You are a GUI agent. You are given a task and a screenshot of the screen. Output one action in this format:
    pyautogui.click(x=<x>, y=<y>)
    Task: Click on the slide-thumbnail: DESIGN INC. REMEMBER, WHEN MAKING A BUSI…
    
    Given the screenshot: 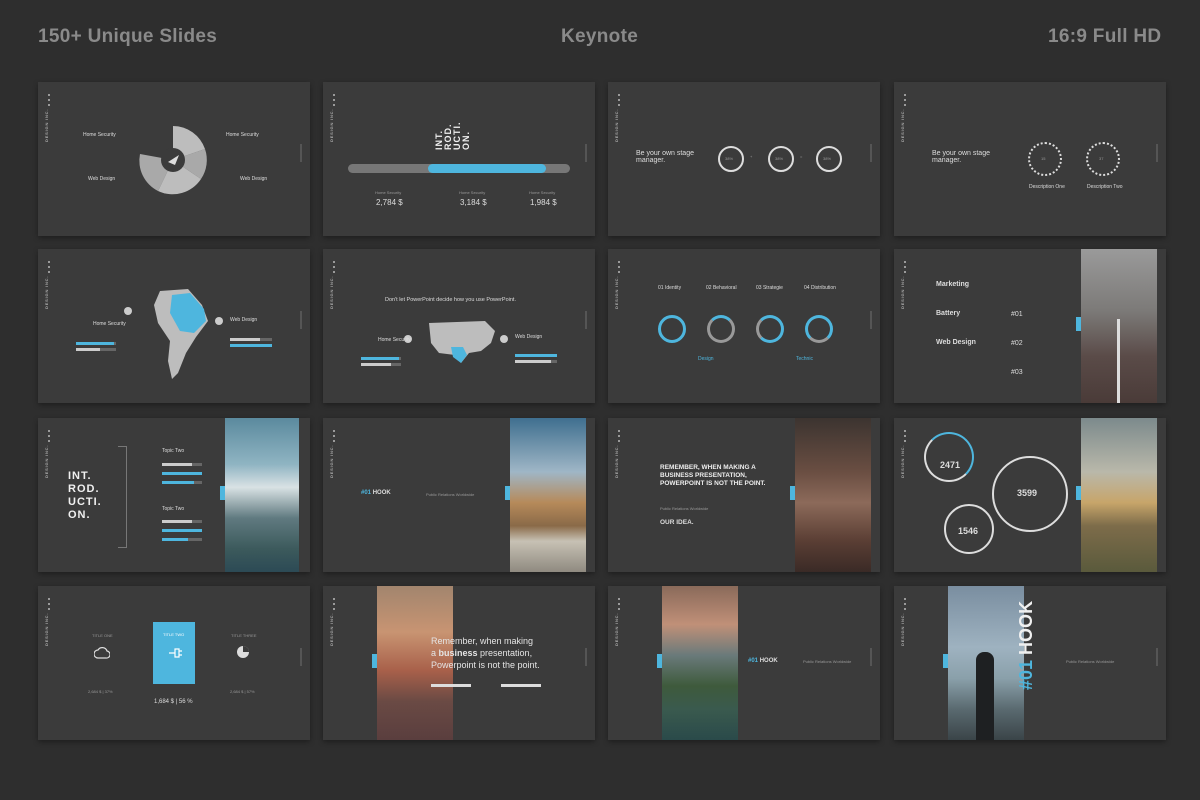 What is the action you would take?
    pyautogui.click(x=744, y=495)
    